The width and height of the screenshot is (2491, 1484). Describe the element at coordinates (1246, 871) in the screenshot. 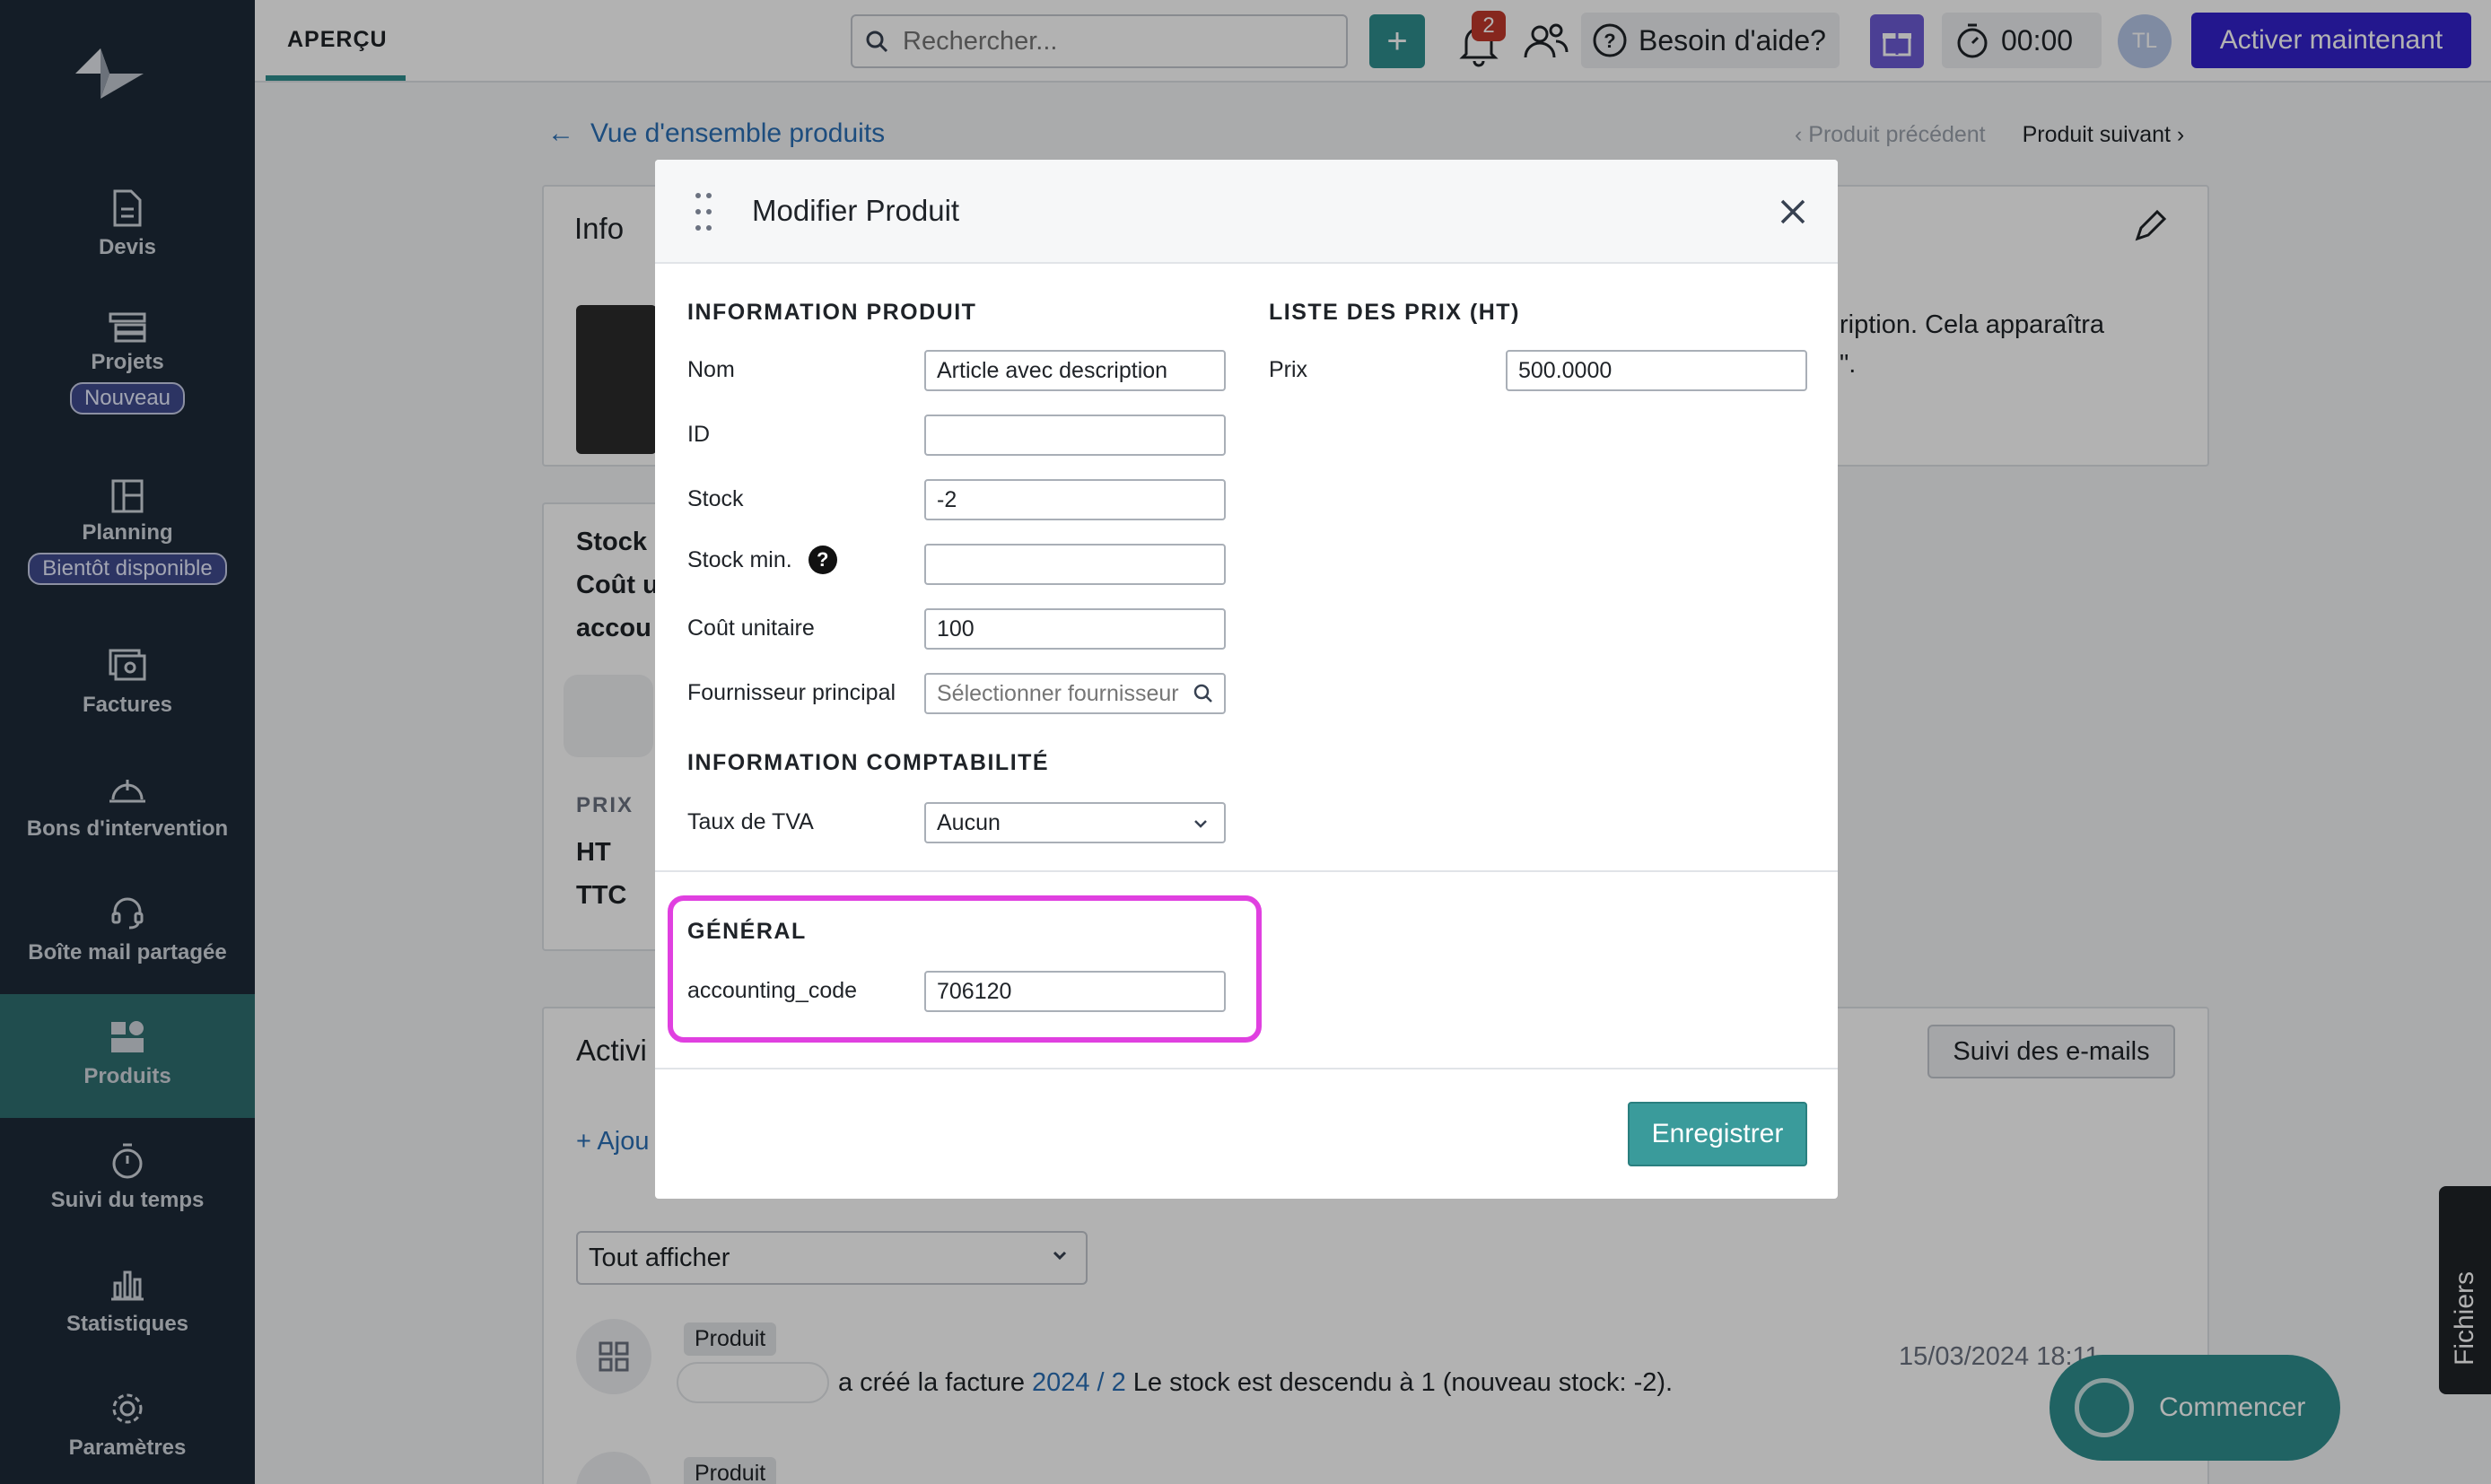

I see `section-divider` at that location.